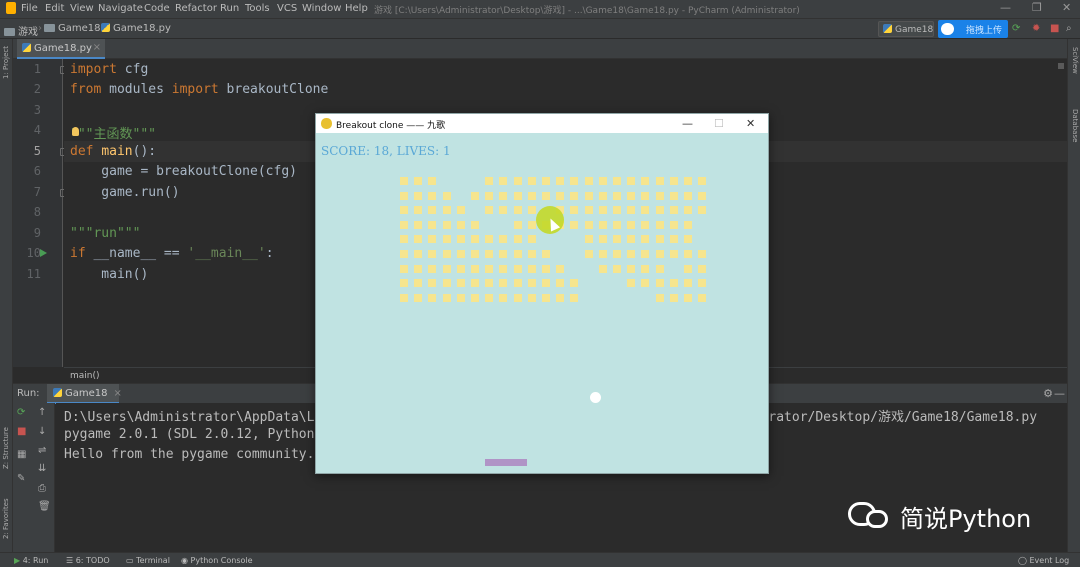 The height and width of the screenshot is (567, 1080). I want to click on close-tab-icon: ×, so click(97, 47).